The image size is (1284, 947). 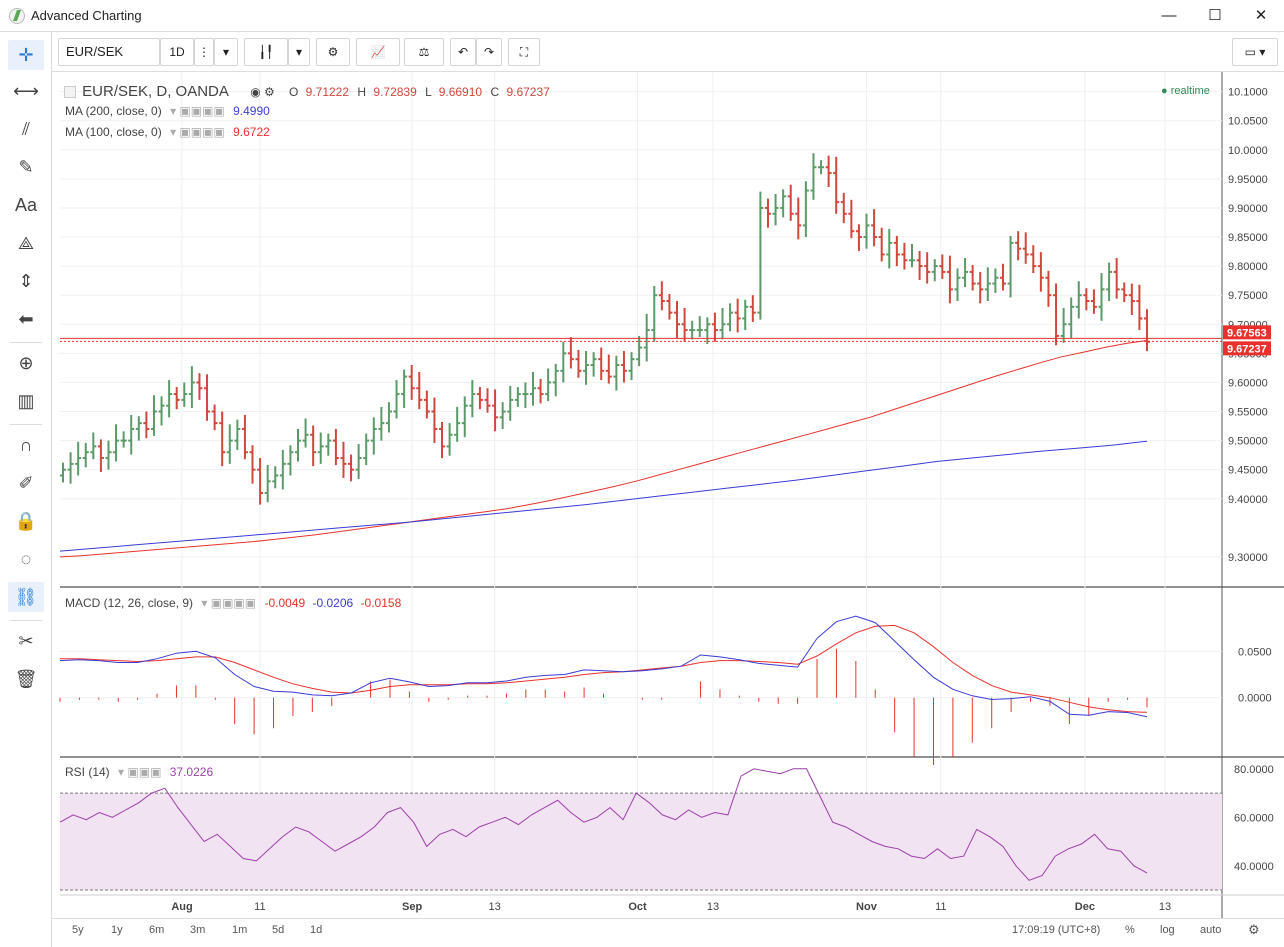 What do you see at coordinates (381, 603) in the screenshot?
I see `macd-signal-value: -0.0158` at bounding box center [381, 603].